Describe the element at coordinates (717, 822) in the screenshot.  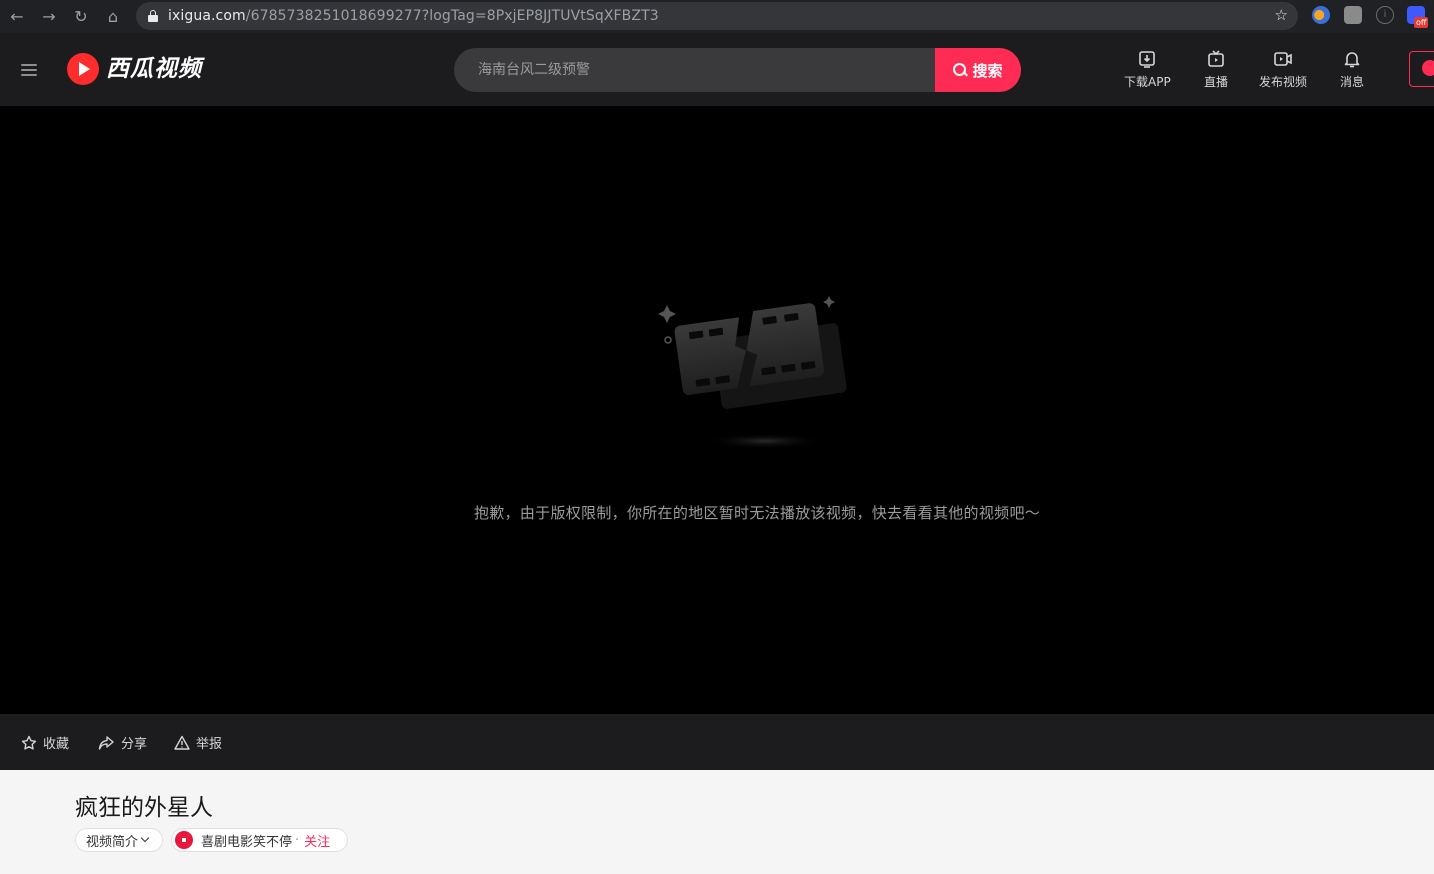
I see `video-info-panel: 疯狂的外星人 视频简介 喜剧电影笑不停 · 关注` at that location.